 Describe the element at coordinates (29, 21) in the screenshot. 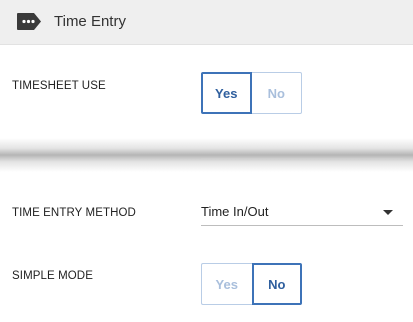

I see `tag-ellipsis-icon` at that location.